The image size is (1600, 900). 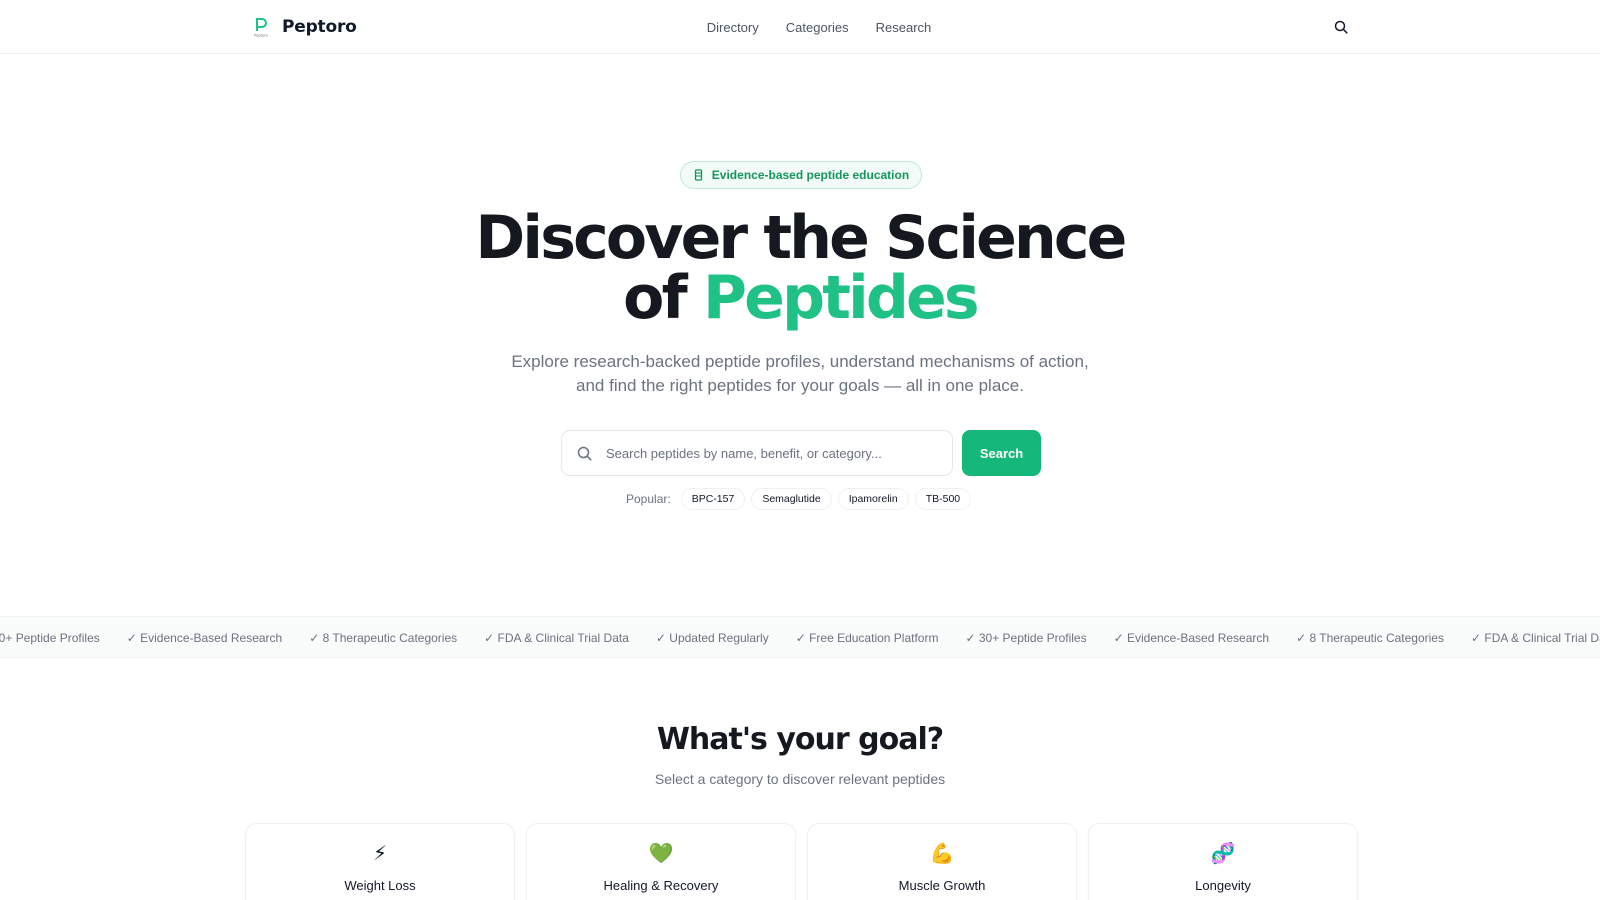 I want to click on brand-logo: Peptoro Peptoro, so click(x=303, y=27).